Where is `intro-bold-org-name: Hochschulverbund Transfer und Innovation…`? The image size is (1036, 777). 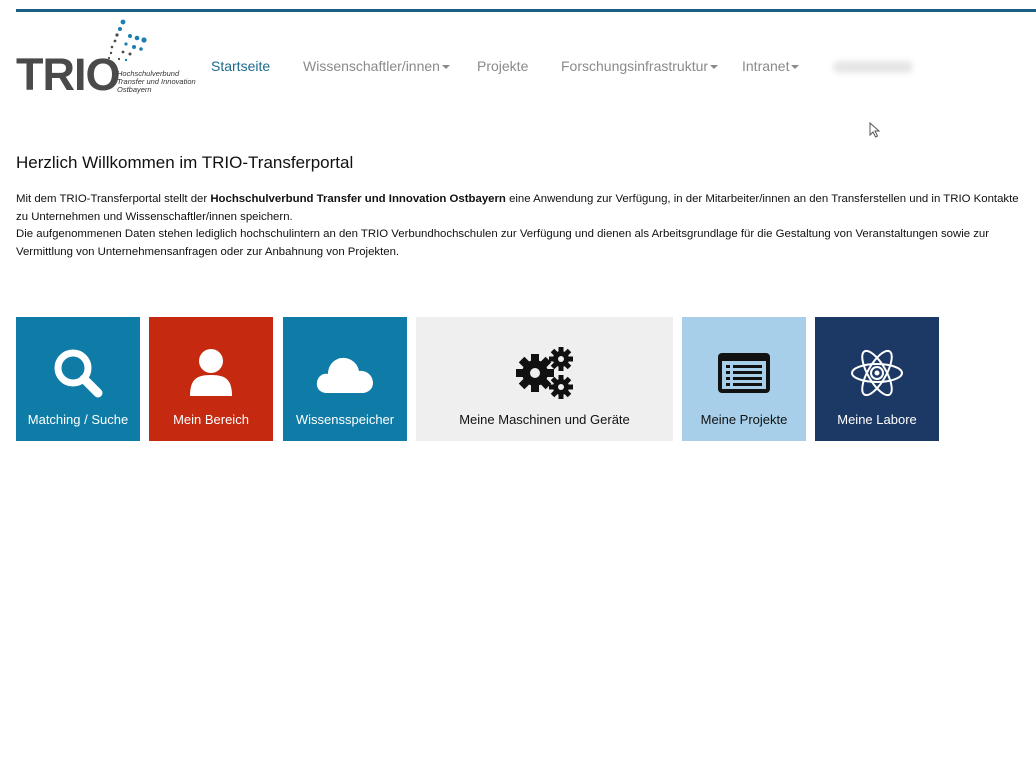 intro-bold-org-name: Hochschulverbund Transfer und Innovation… is located at coordinates (358, 199).